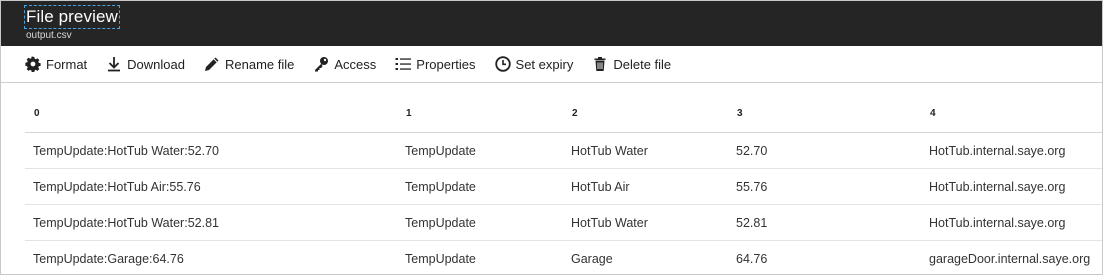 Image resolution: width=1103 pixels, height=275 pixels. Describe the element at coordinates (211, 222) in the screenshot. I see `table-cell: TempUpdate:HotTub Water:52.81` at that location.